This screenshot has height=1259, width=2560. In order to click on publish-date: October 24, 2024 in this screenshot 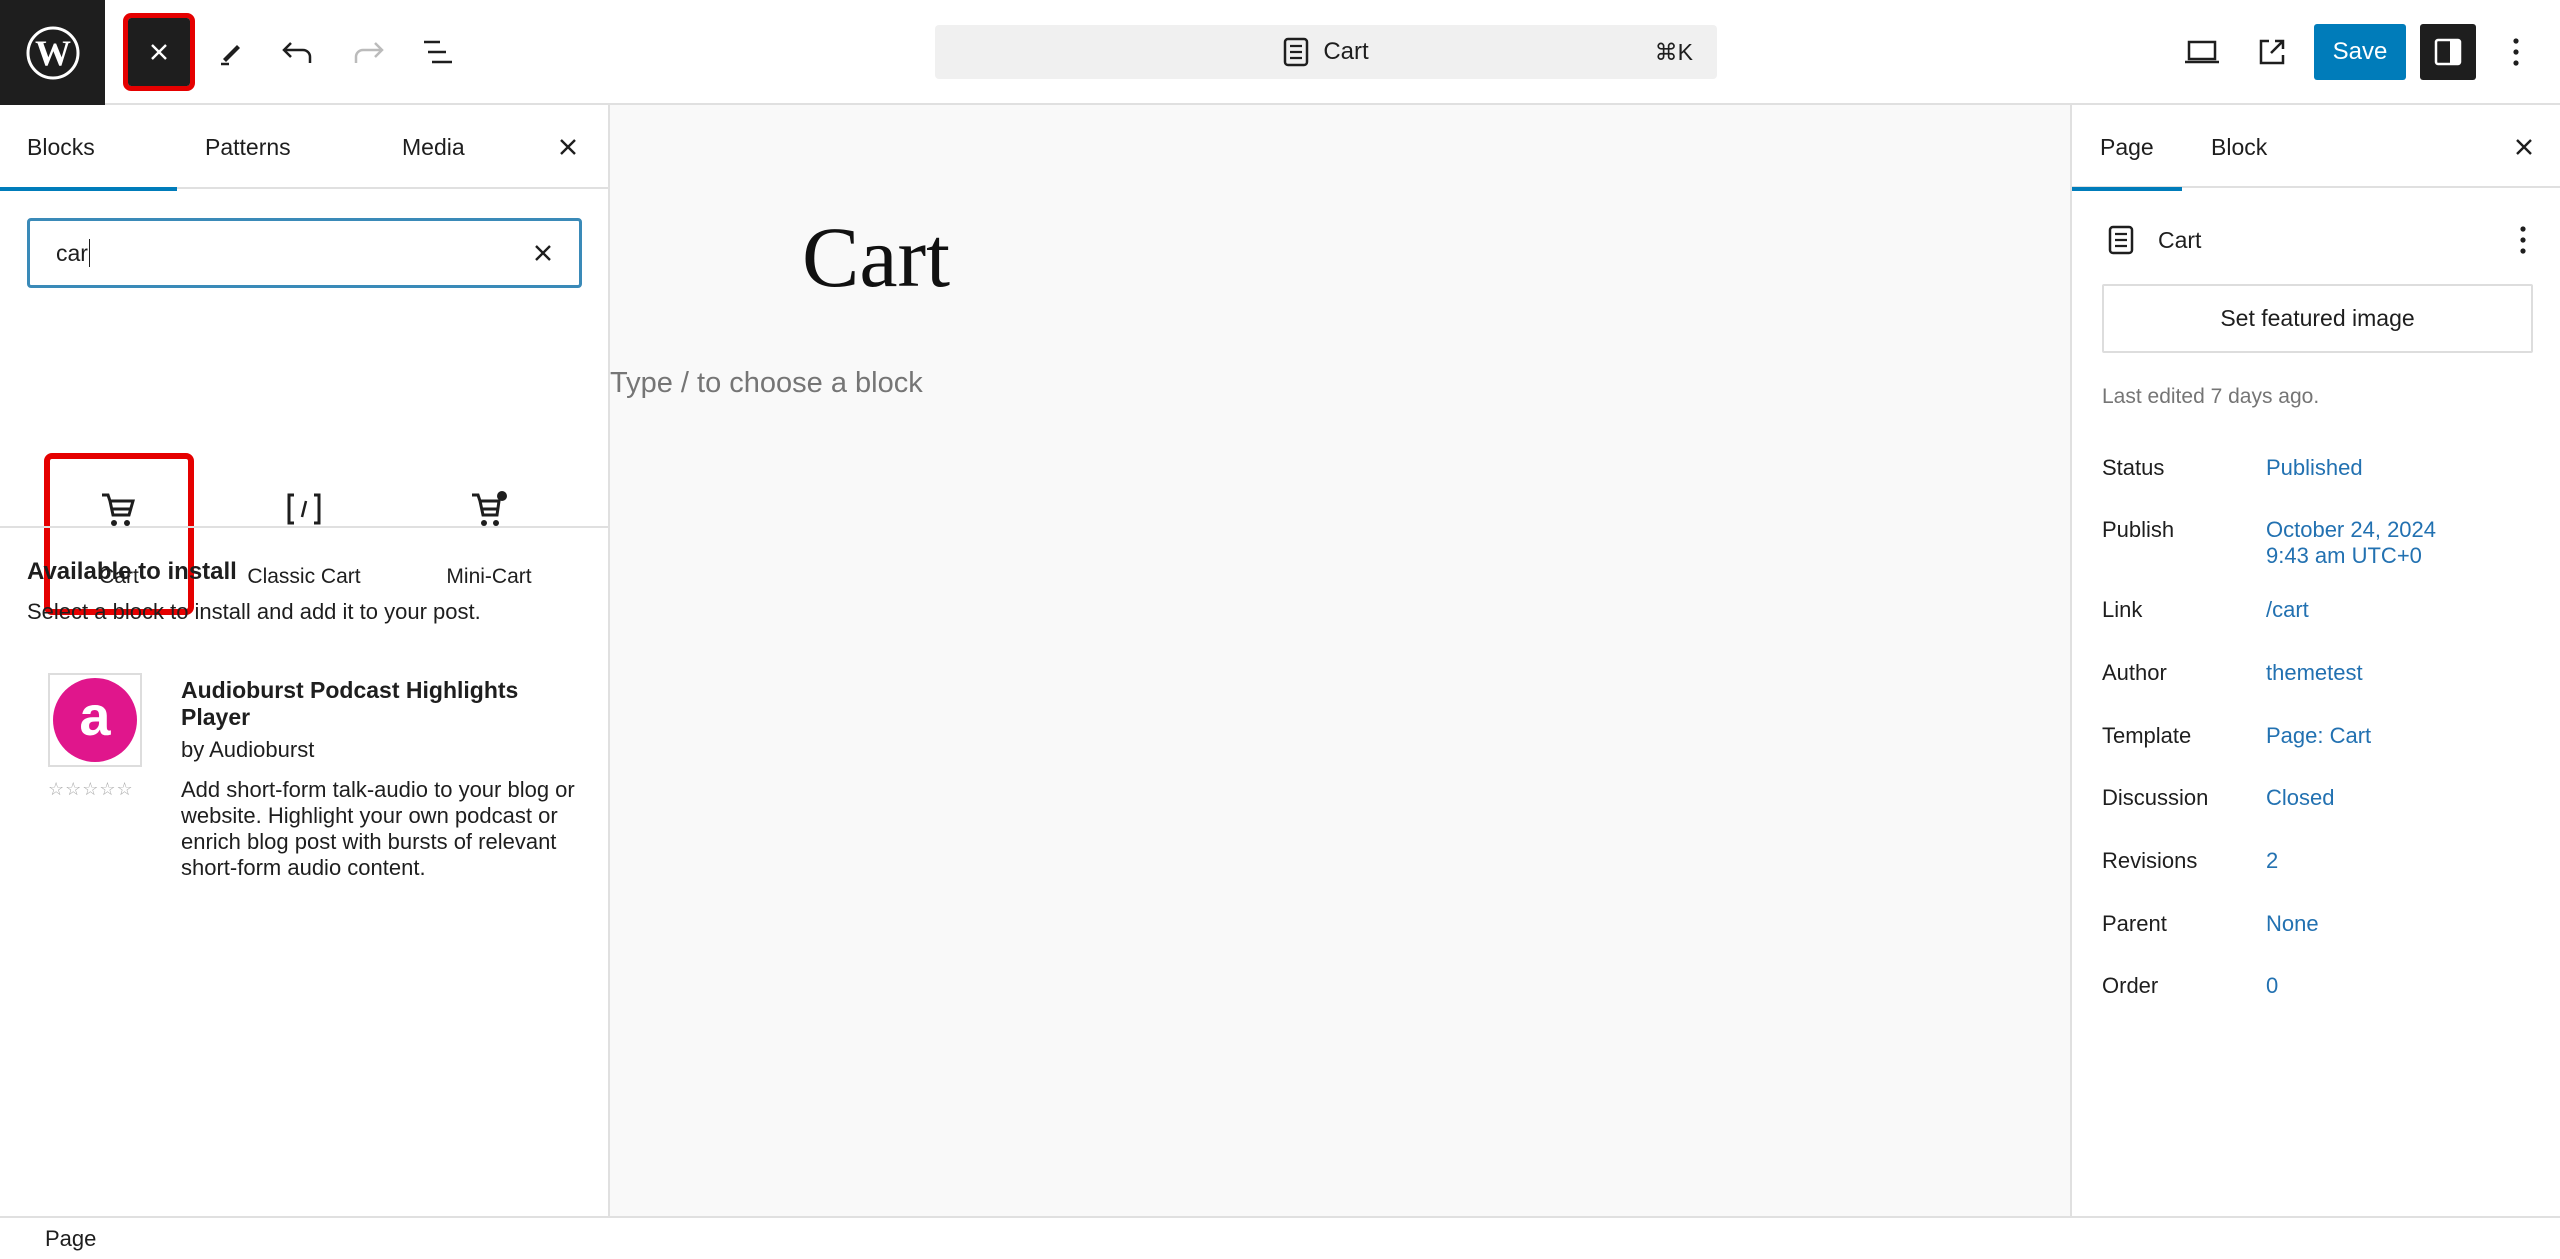, I will do `click(2351, 529)`.